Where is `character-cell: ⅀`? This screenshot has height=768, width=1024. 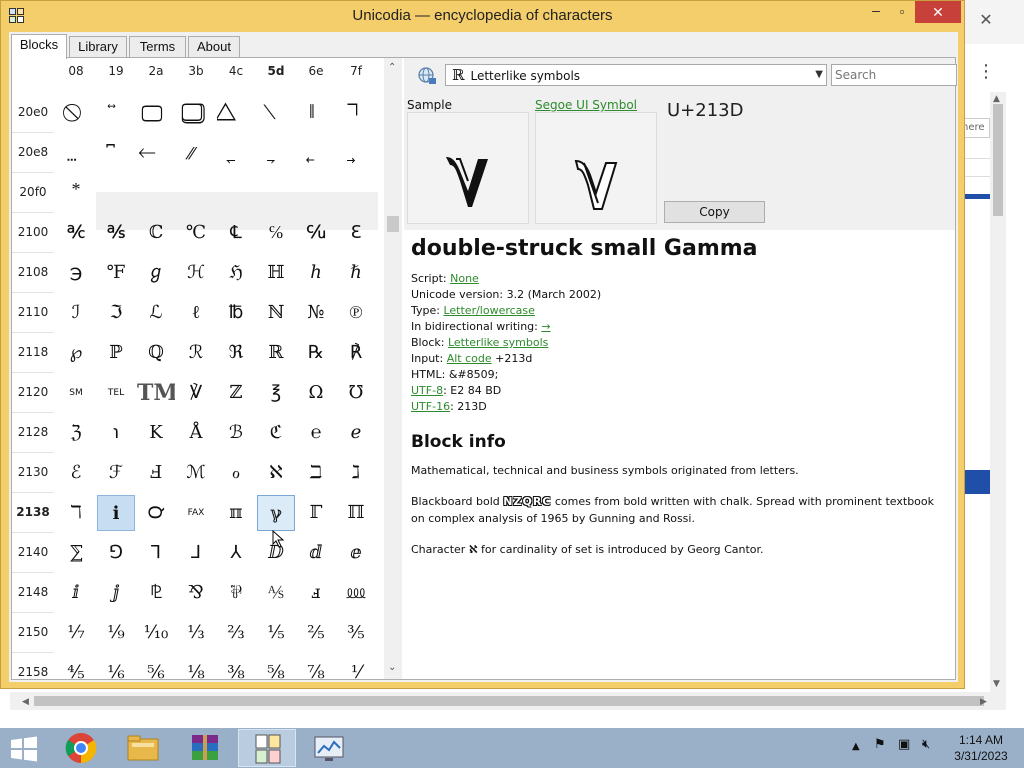 character-cell: ⅀ is located at coordinates (76, 553).